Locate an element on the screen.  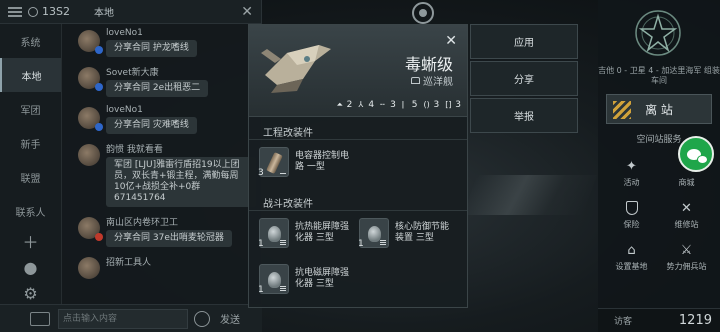
chat-input: 点击输入内容 is located at coordinates (123, 318).